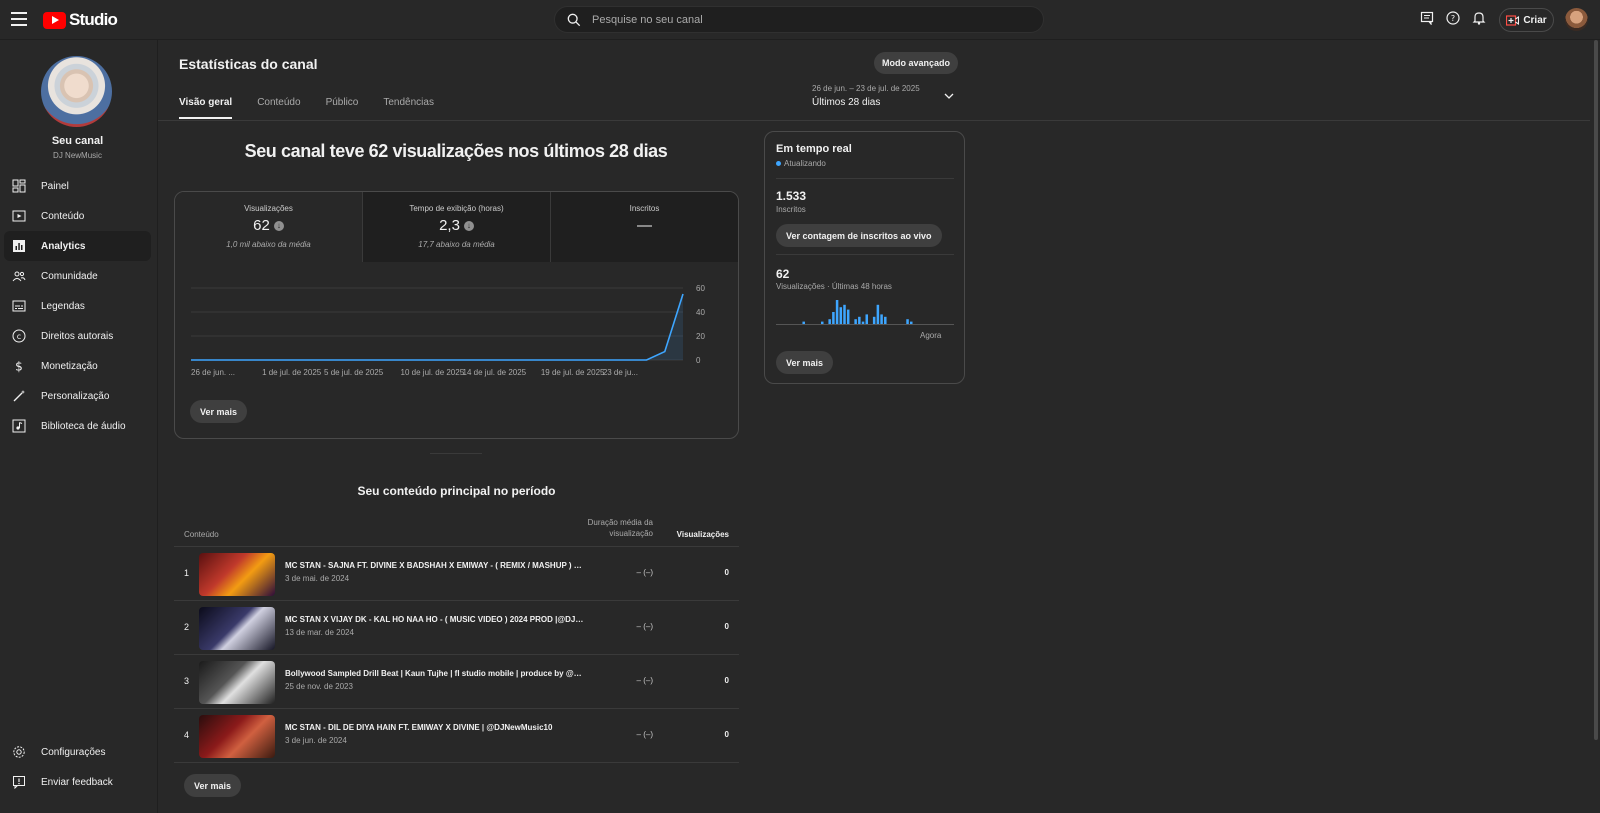 This screenshot has width=1600, height=813. I want to click on realtime-views-count: 62, so click(783, 274).